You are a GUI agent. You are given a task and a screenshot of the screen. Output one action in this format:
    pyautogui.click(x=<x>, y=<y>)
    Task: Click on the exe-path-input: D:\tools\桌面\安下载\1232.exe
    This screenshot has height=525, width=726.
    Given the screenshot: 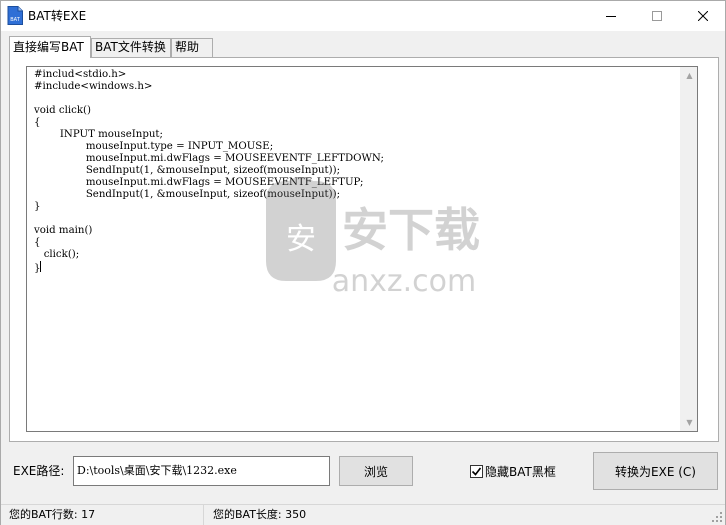 What is the action you would take?
    pyautogui.click(x=201, y=471)
    